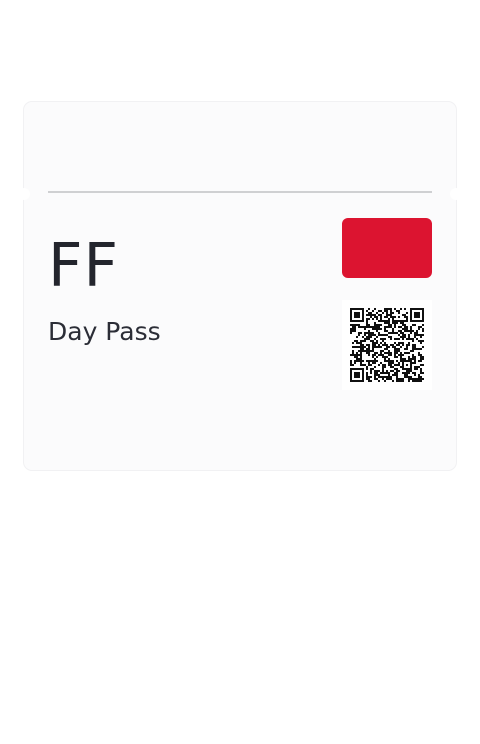  I want to click on qr-code, so click(387, 345).